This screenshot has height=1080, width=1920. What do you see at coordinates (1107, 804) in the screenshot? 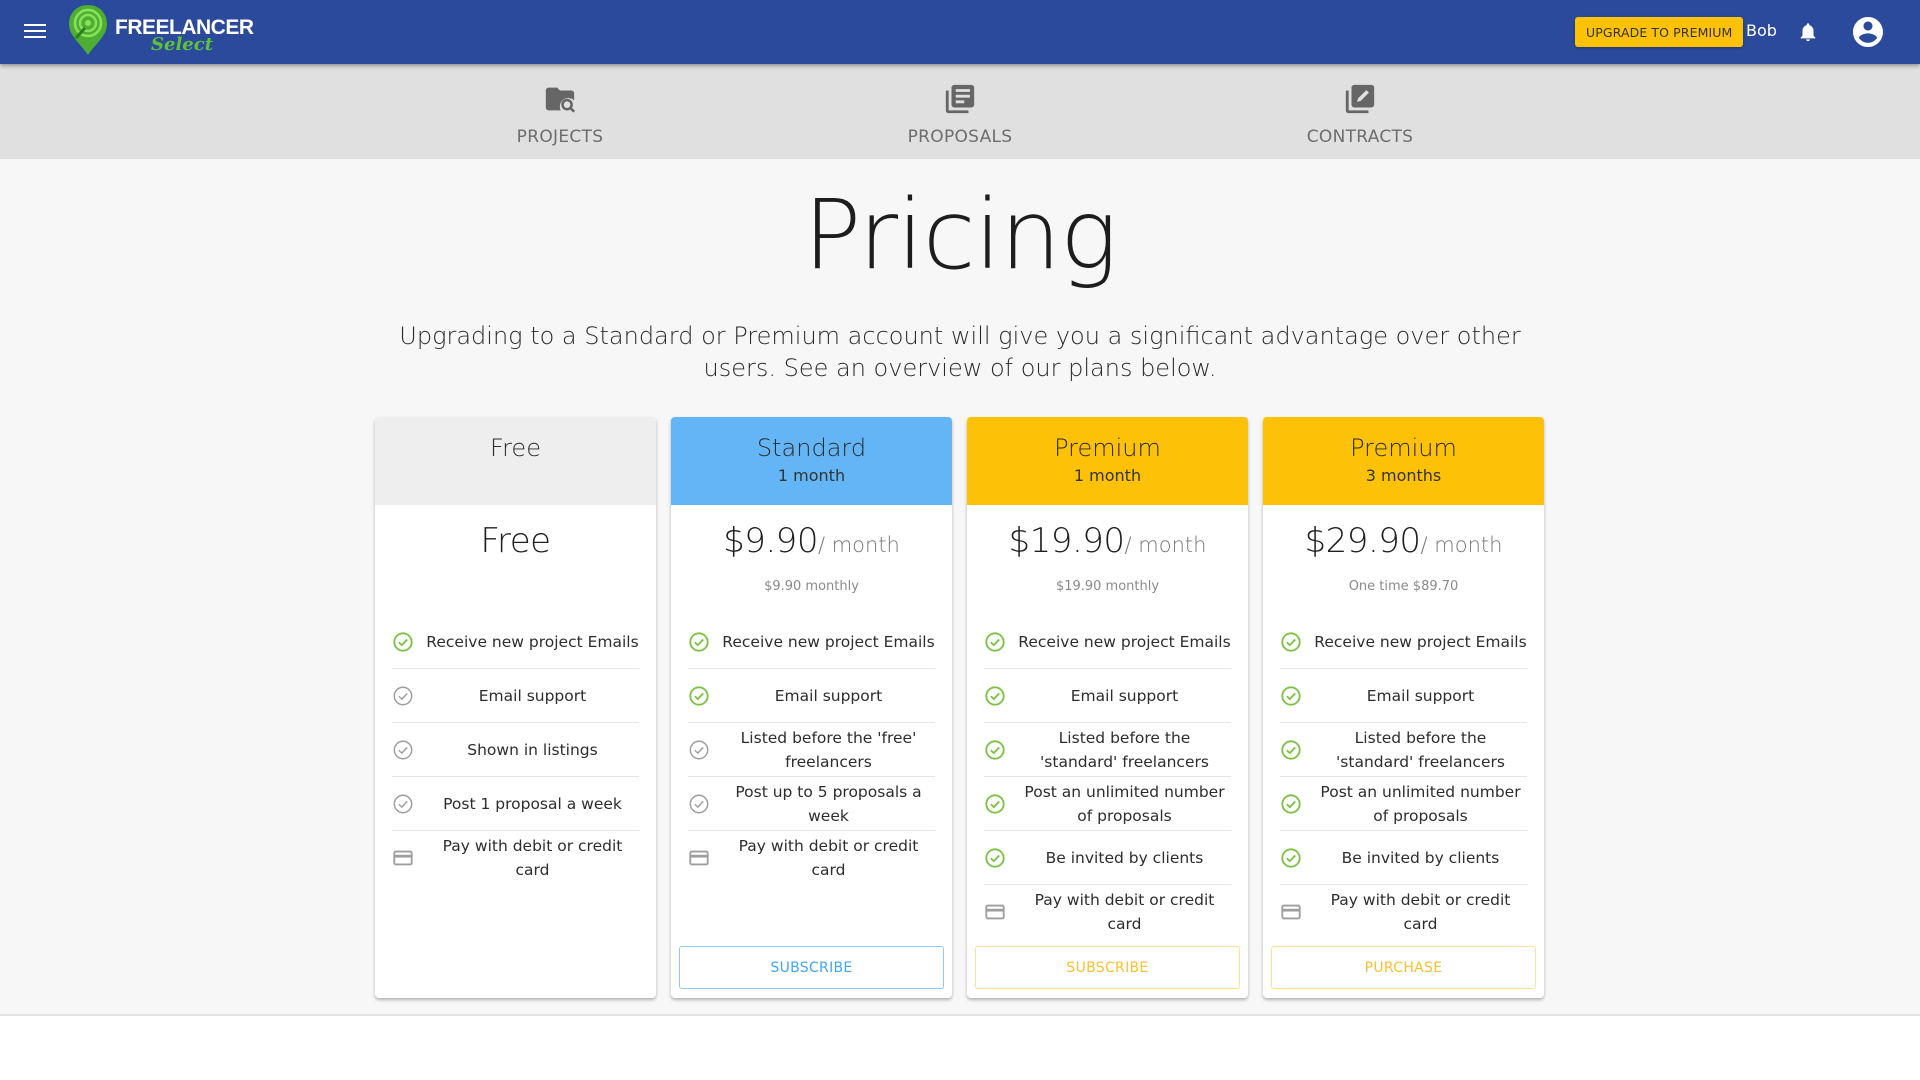
I see `feature-item: Post an unlimited number of proposals` at bounding box center [1107, 804].